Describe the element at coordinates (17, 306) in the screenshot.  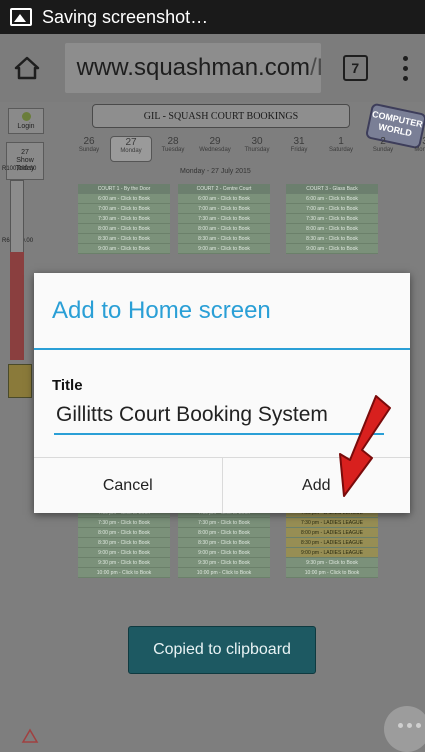
I see `thermometer-fill` at that location.